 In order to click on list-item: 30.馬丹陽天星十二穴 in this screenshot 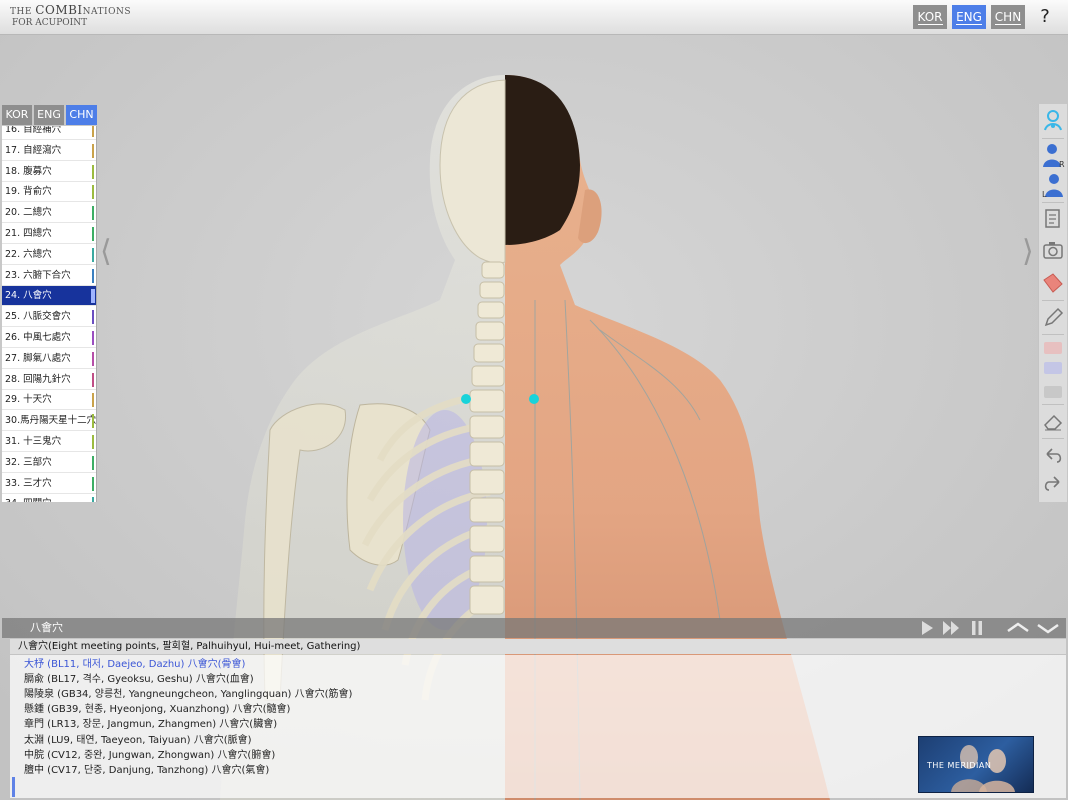, I will do `click(49, 421)`.